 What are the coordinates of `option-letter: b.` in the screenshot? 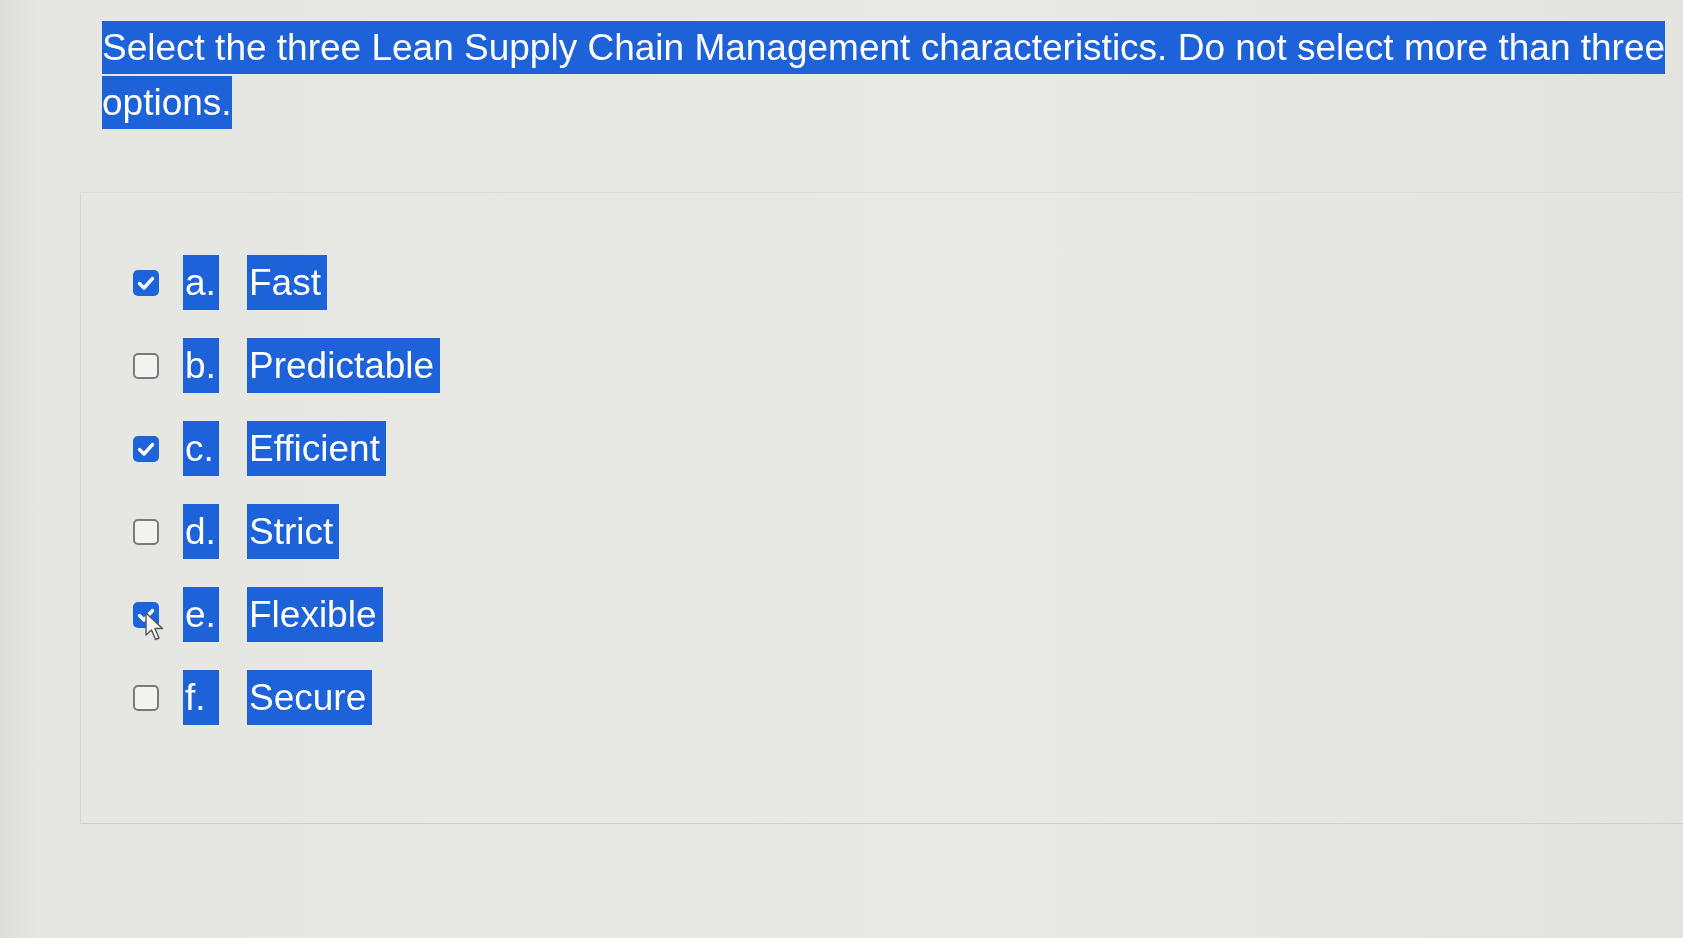 It's located at (201, 365).